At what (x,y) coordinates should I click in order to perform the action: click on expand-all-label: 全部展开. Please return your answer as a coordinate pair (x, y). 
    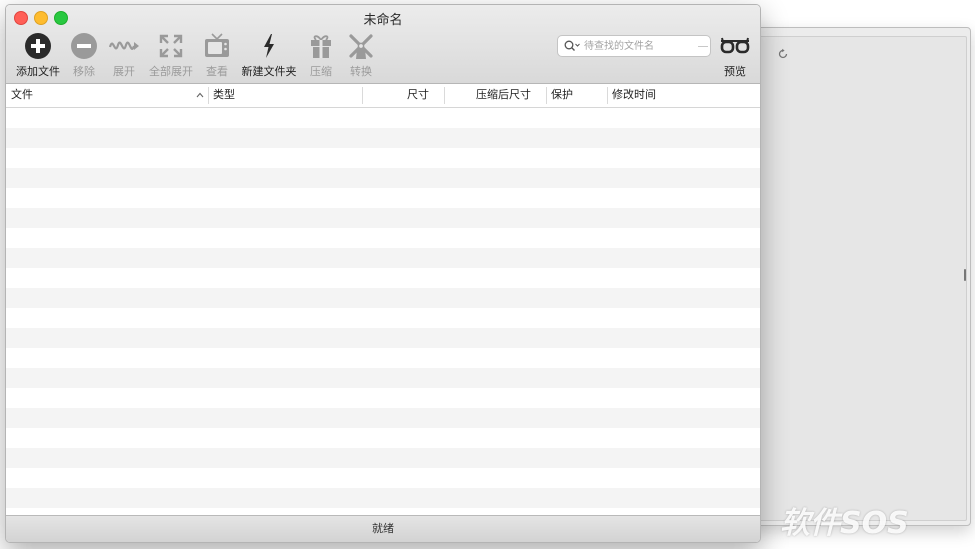
    Looking at the image, I should click on (171, 71).